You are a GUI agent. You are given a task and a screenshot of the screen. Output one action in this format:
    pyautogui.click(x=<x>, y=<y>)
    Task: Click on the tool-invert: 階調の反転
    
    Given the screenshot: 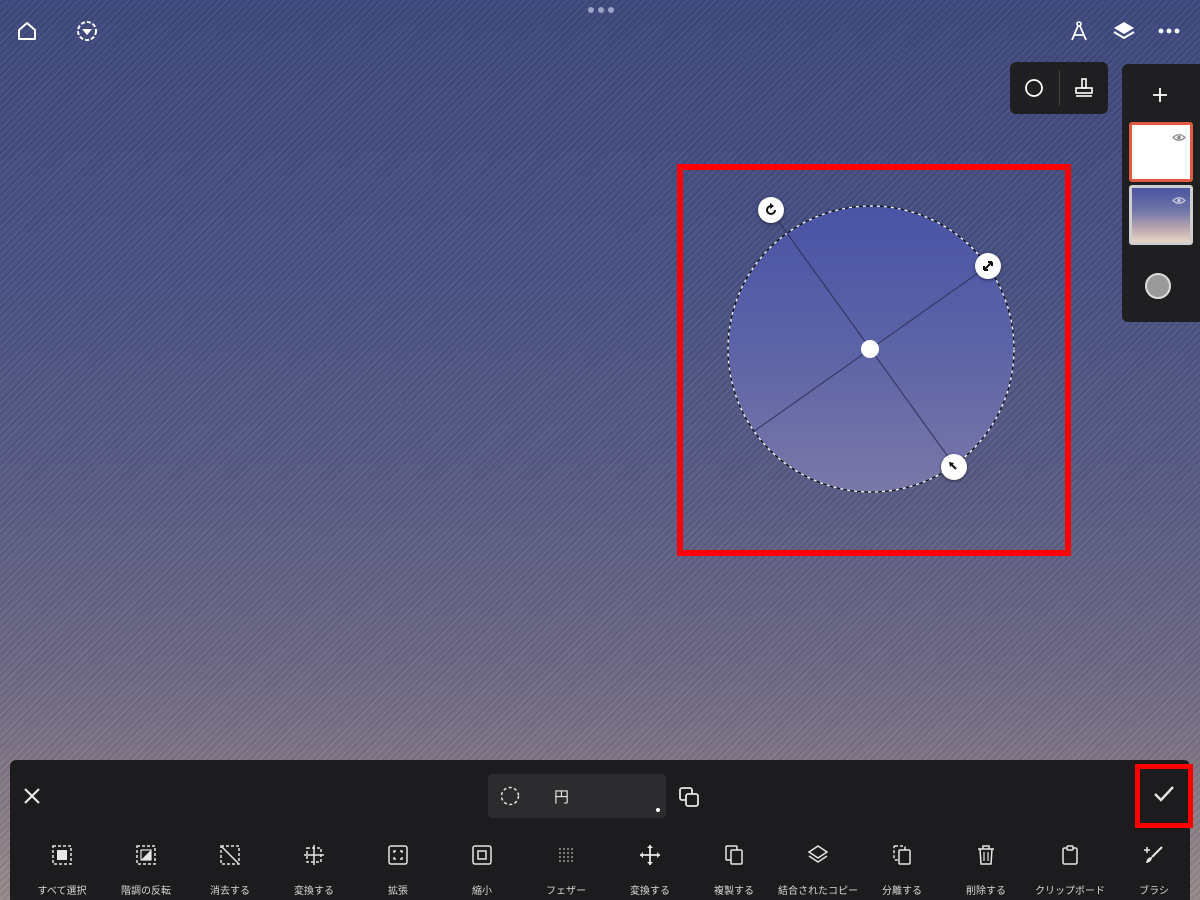 What is the action you would take?
    pyautogui.click(x=146, y=869)
    